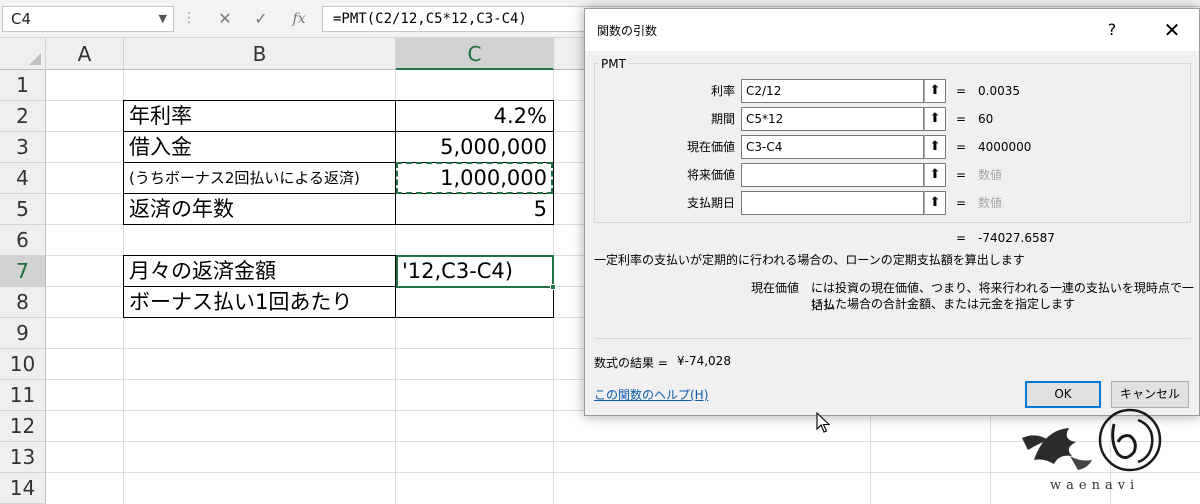  Describe the element at coordinates (474, 116) in the screenshot. I see `cell-c2: 4.2%` at that location.